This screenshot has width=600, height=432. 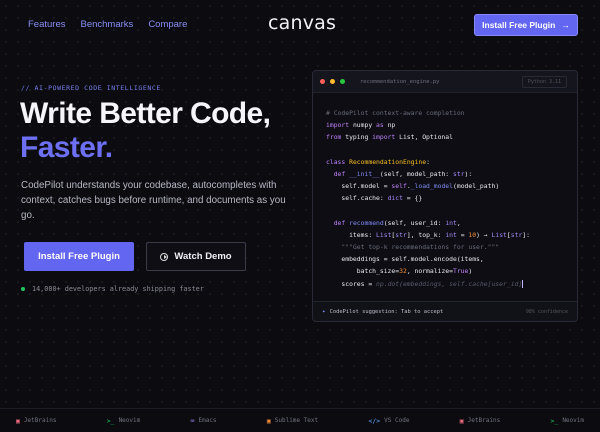 What do you see at coordinates (389, 137) in the screenshot?
I see `code-line: from typing import List, Optional` at bounding box center [389, 137].